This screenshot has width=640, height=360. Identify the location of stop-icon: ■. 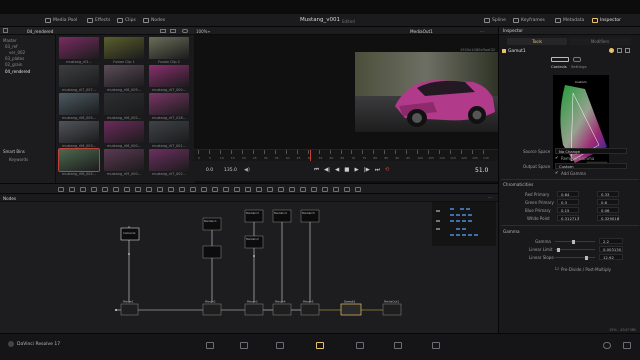
(346, 170).